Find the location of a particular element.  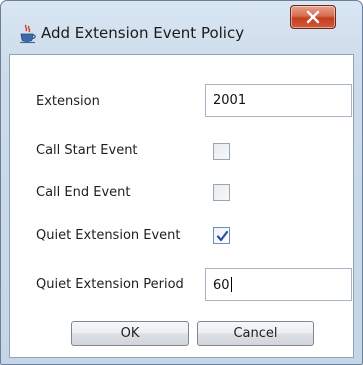

title-bar: Add Extension Event Policy is located at coordinates (181, 27).